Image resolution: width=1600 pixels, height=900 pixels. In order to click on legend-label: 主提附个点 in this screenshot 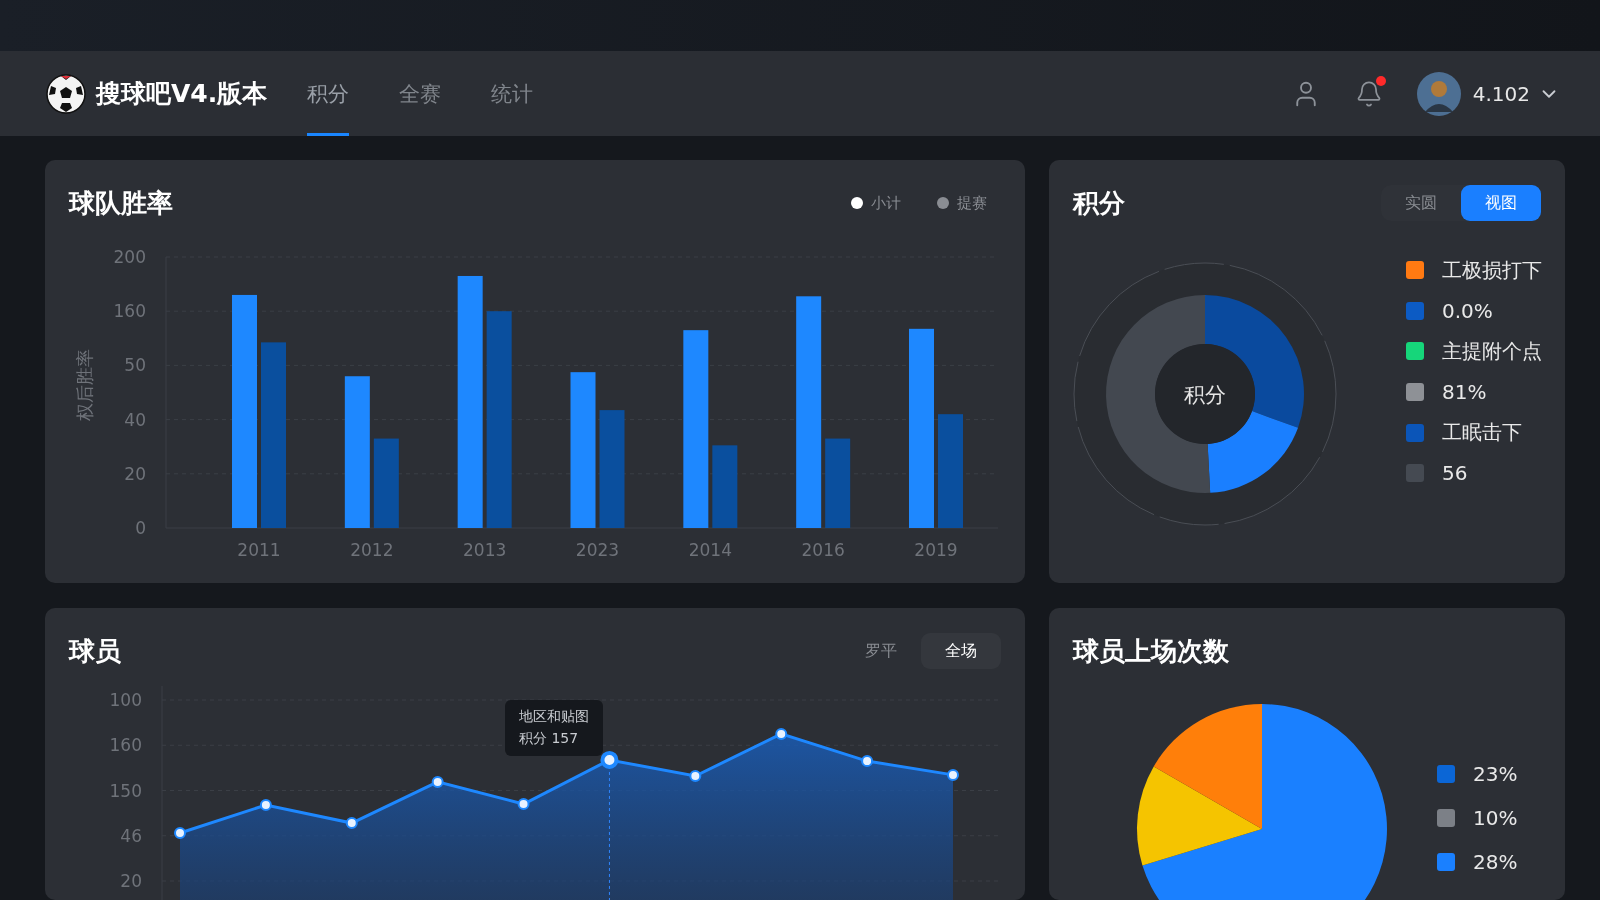, I will do `click(1492, 351)`.